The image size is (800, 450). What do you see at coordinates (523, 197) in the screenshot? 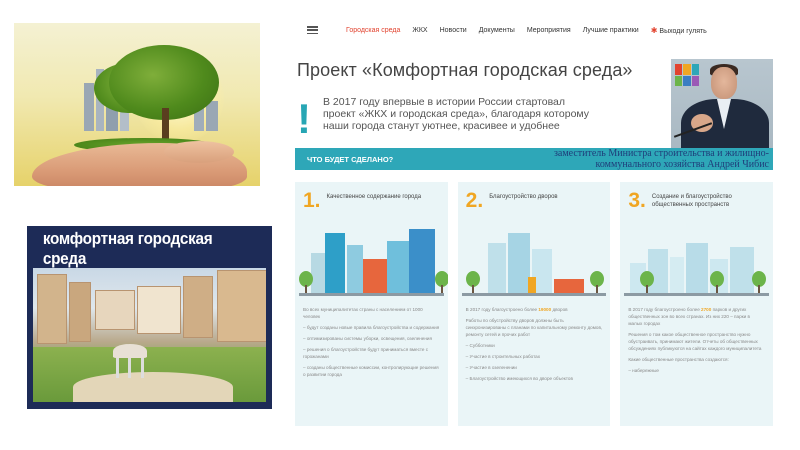
I see `column-label: Благоустройство дворов` at bounding box center [523, 197].